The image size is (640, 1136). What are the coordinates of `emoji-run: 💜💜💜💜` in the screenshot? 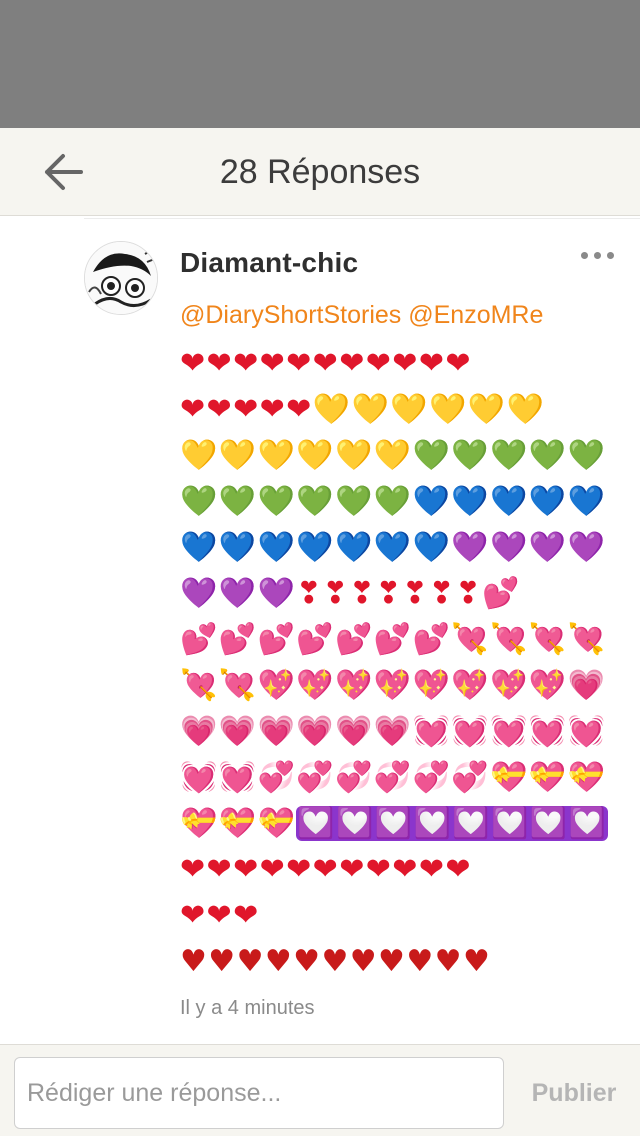 It's located at (529, 547).